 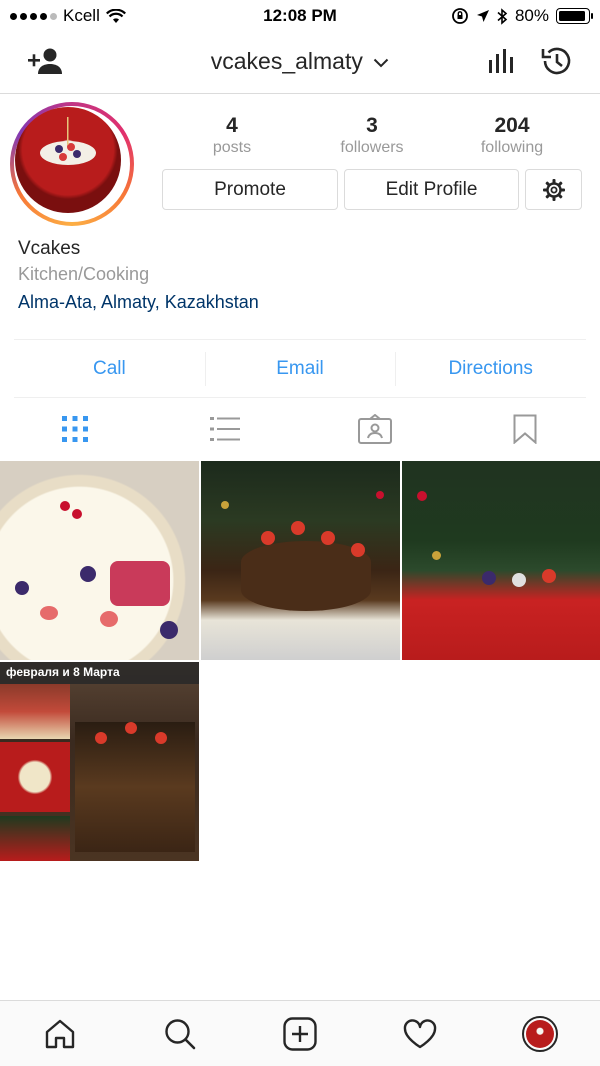 What do you see at coordinates (99, 673) in the screenshot?
I see `post-caption-overlay: февраля и 8 Марта` at bounding box center [99, 673].